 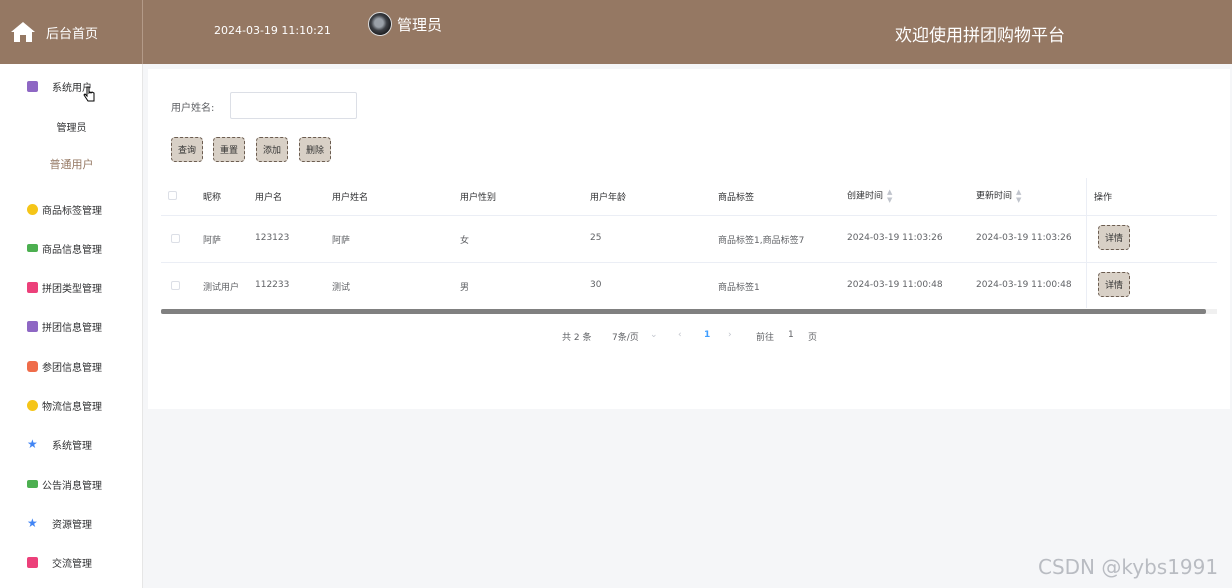 What do you see at coordinates (272, 285) in the screenshot?
I see `cell-username: 112233` at bounding box center [272, 285].